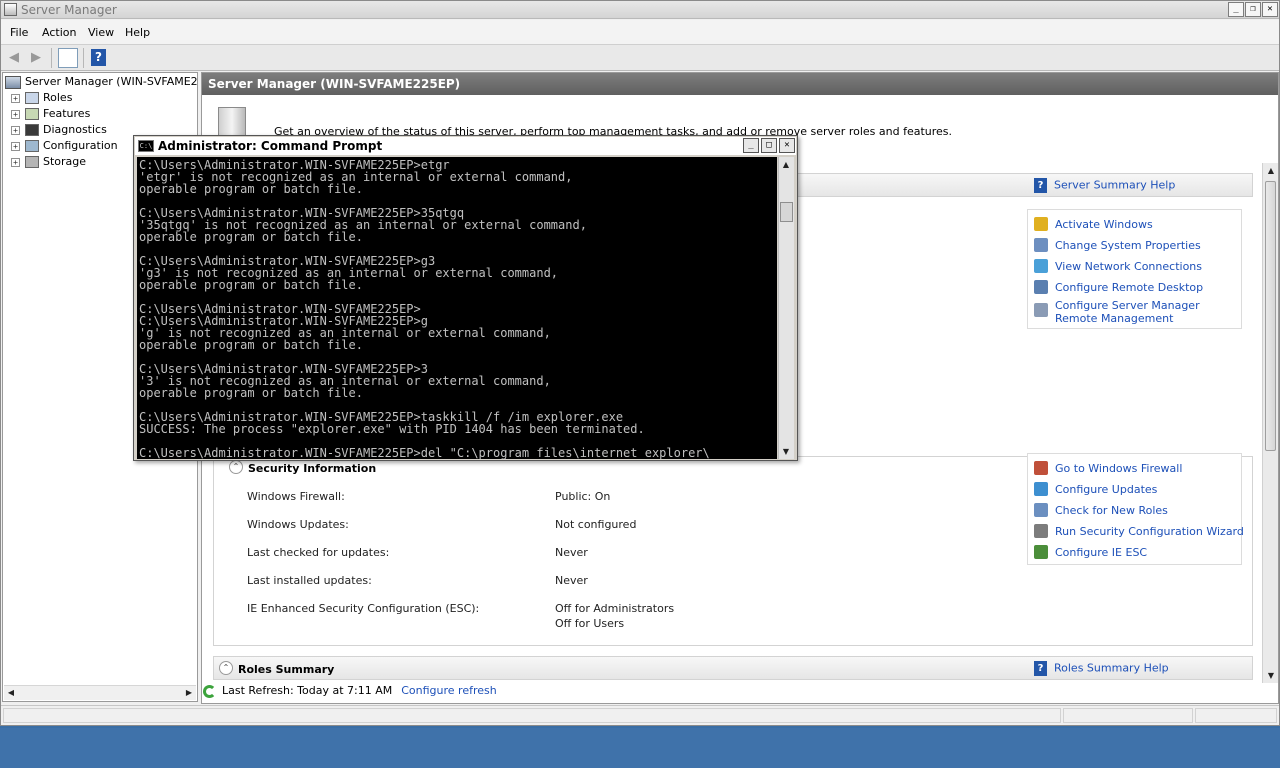 The image size is (1280, 768). Describe the element at coordinates (1111, 668) in the screenshot. I see `link-label: Roles Summary Help` at that location.